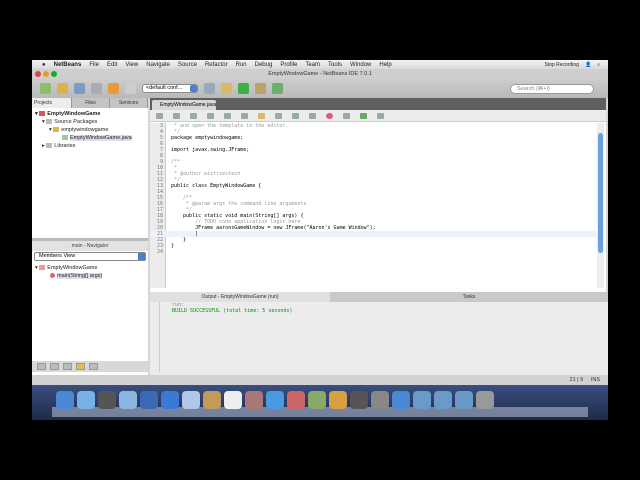  What do you see at coordinates (312, 115) in the screenshot?
I see `shift-right-icon` at bounding box center [312, 115].